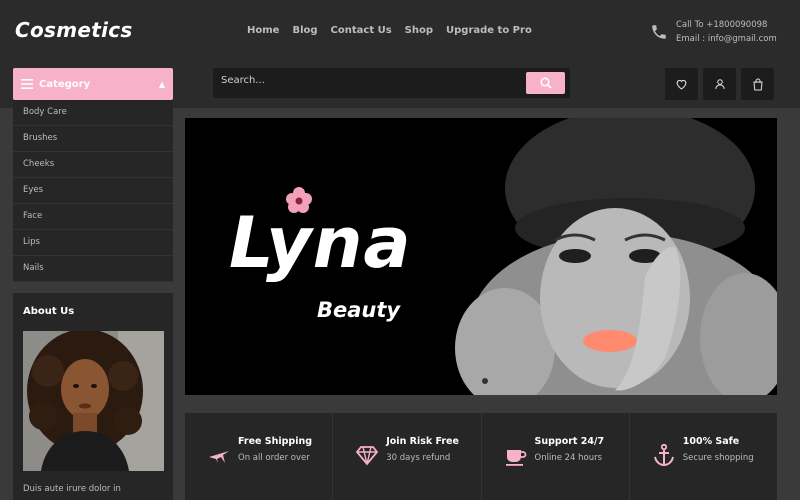 Image resolution: width=800 pixels, height=500 pixels. Describe the element at coordinates (274, 458) in the screenshot. I see `feature-subtitle: On all order over` at that location.